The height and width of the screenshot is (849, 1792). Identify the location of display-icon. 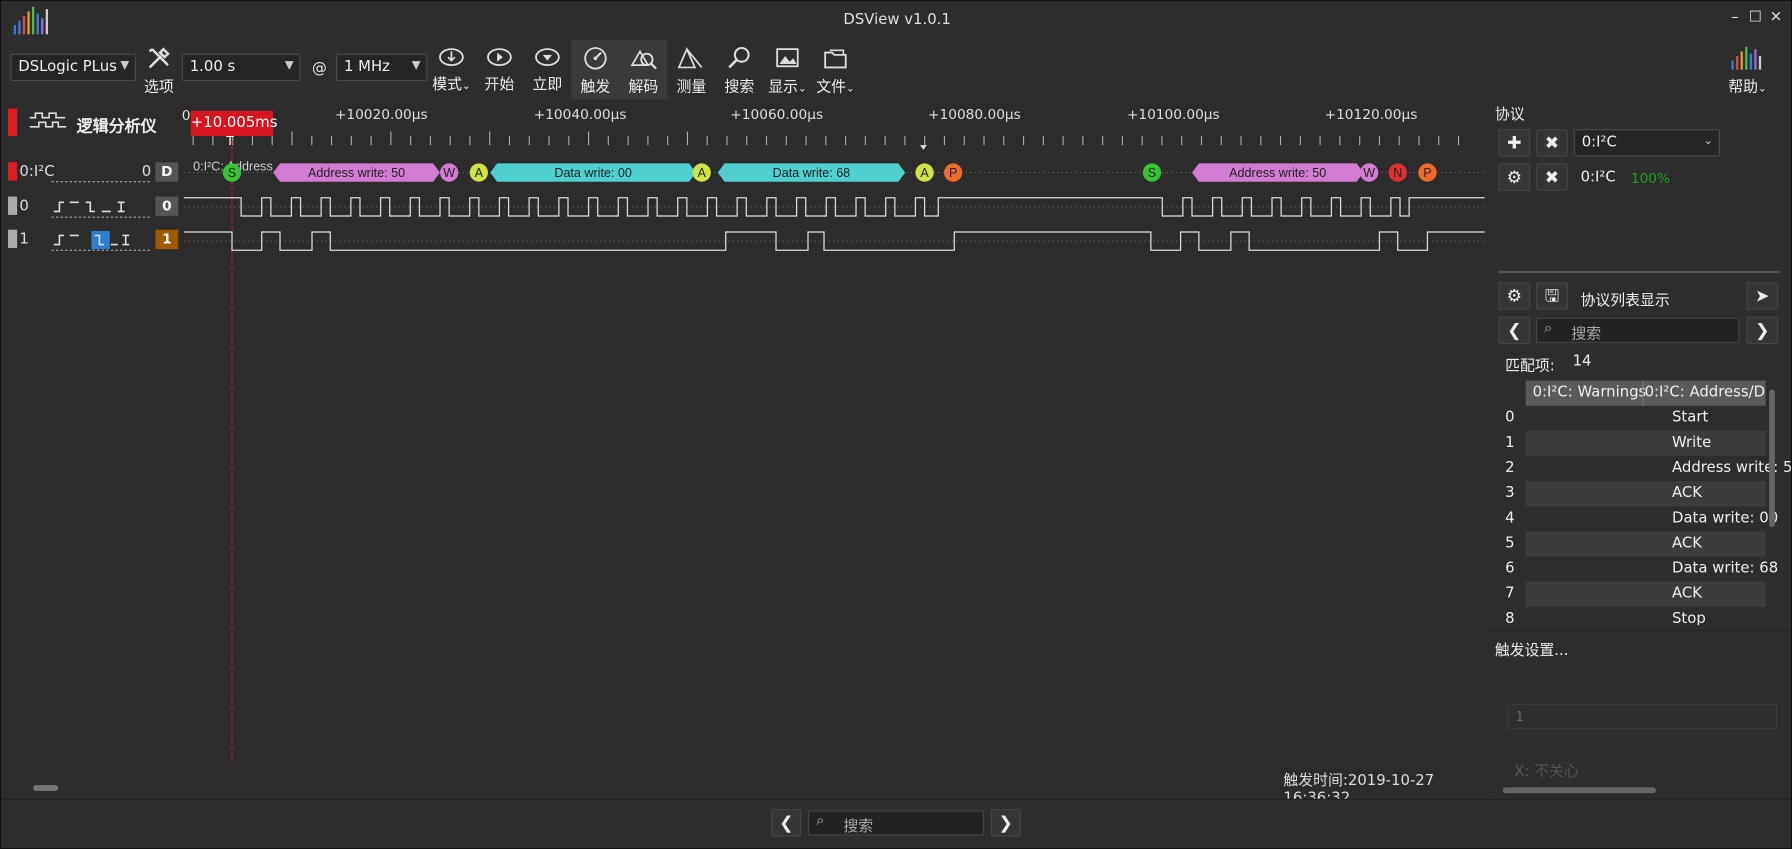
(787, 58).